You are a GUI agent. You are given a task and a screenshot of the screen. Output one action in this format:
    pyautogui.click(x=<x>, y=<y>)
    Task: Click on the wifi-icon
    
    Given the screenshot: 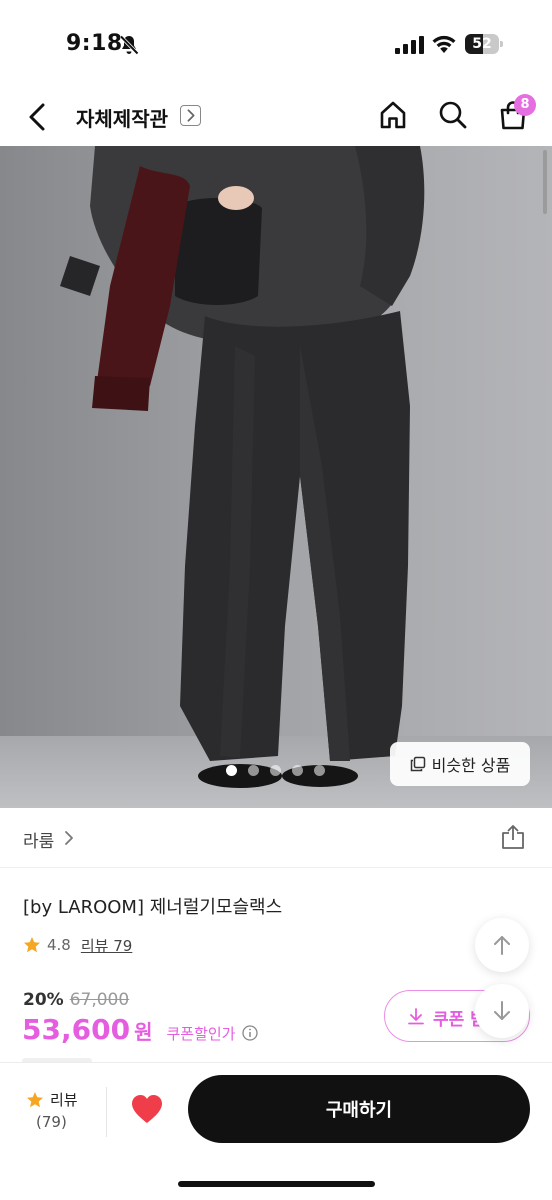 What is the action you would take?
    pyautogui.click(x=444, y=44)
    